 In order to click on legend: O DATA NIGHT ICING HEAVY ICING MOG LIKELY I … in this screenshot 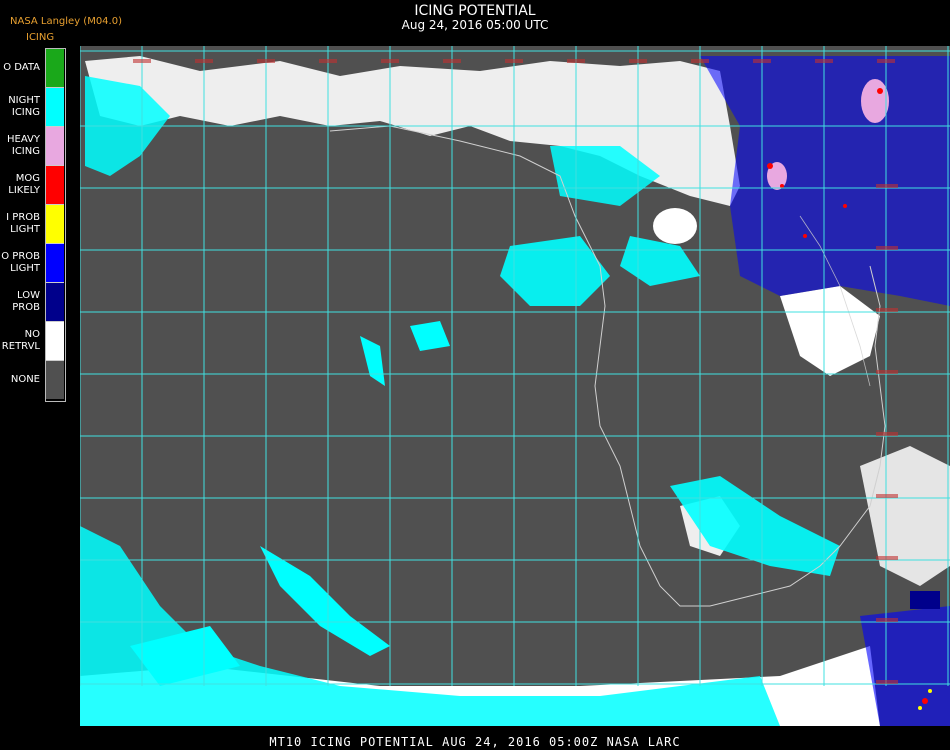, I will do `click(33, 223)`.